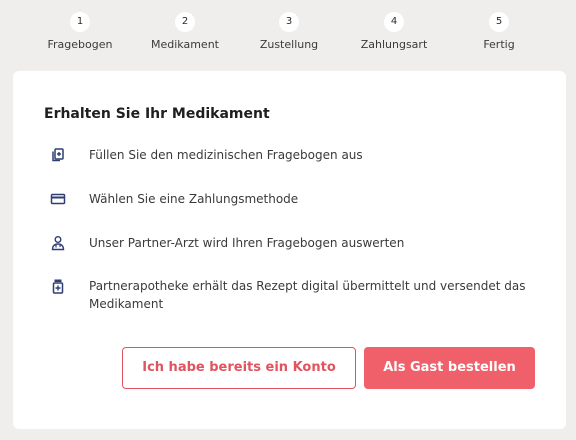 Image resolution: width=576 pixels, height=440 pixels. I want to click on step-label: Fertig, so click(499, 44).